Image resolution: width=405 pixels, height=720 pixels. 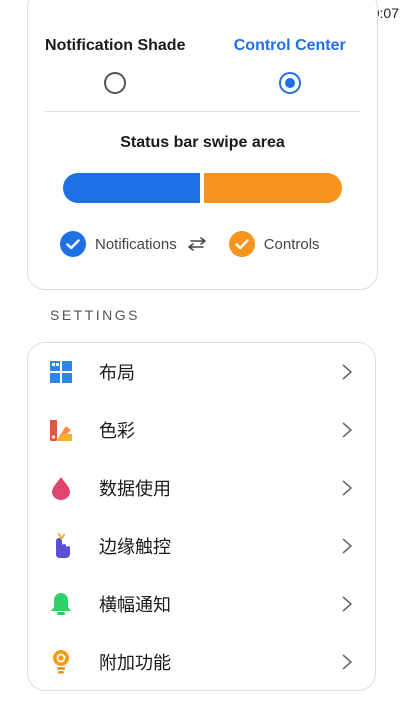 I want to click on settings-item-banner-notification: 横幅通知, so click(x=201, y=604).